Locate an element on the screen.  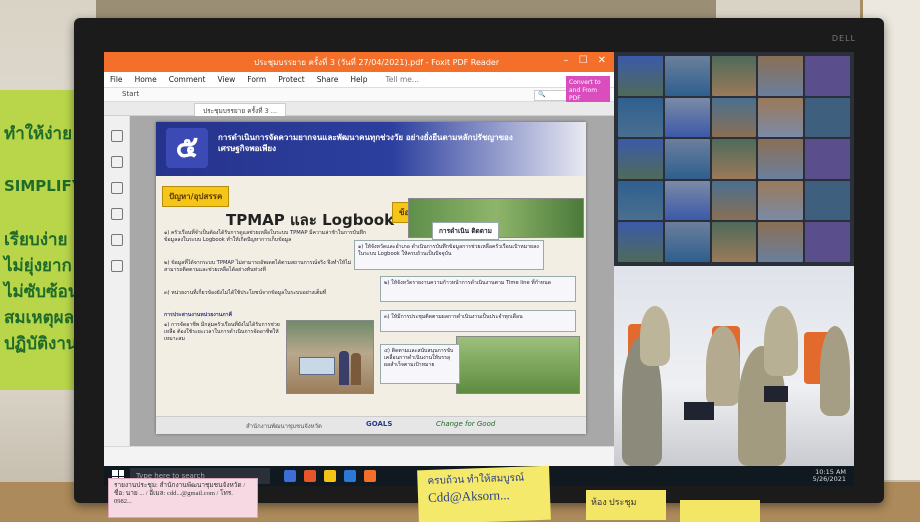
main-video is located at coordinates (734, 366).